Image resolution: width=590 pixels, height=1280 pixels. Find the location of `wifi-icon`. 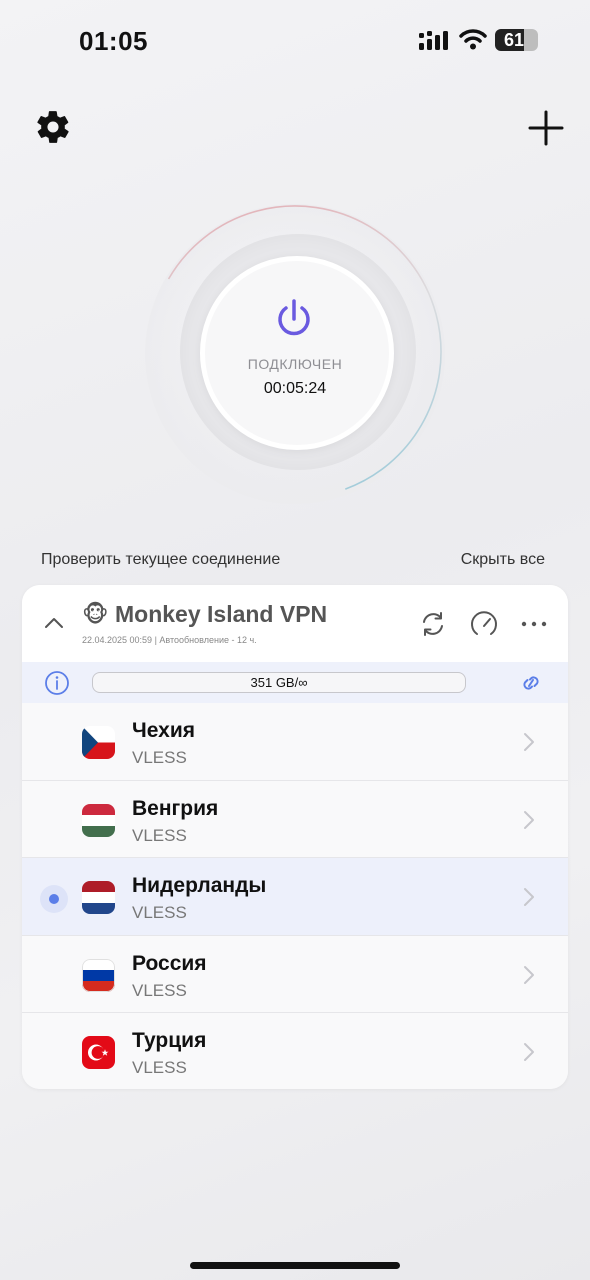

wifi-icon is located at coordinates (473, 39).